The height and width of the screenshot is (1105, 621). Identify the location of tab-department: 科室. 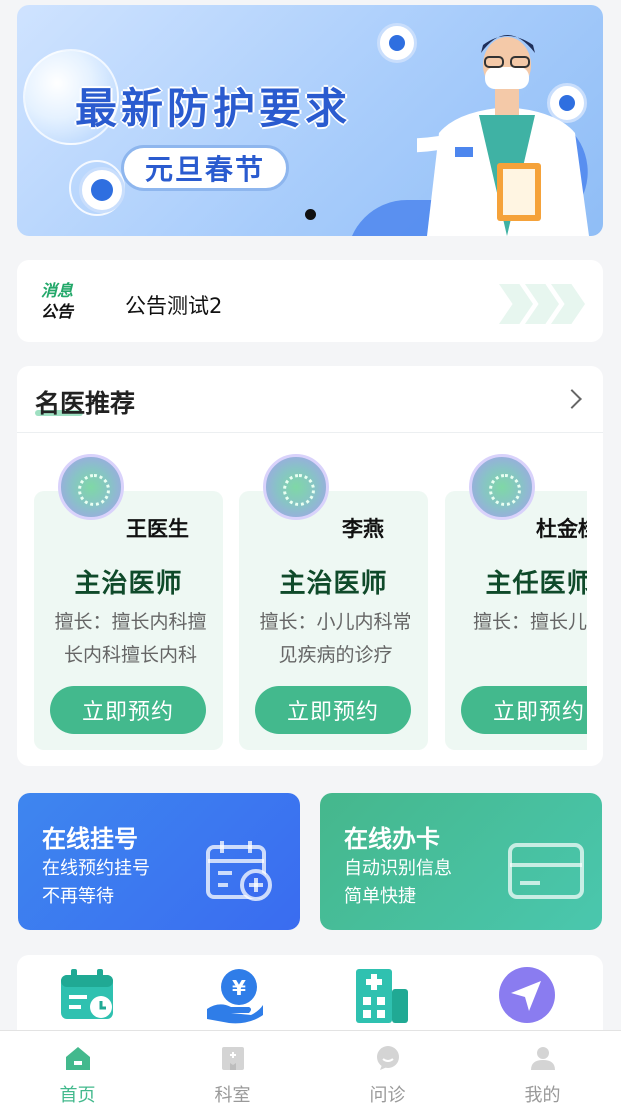
(232, 1068).